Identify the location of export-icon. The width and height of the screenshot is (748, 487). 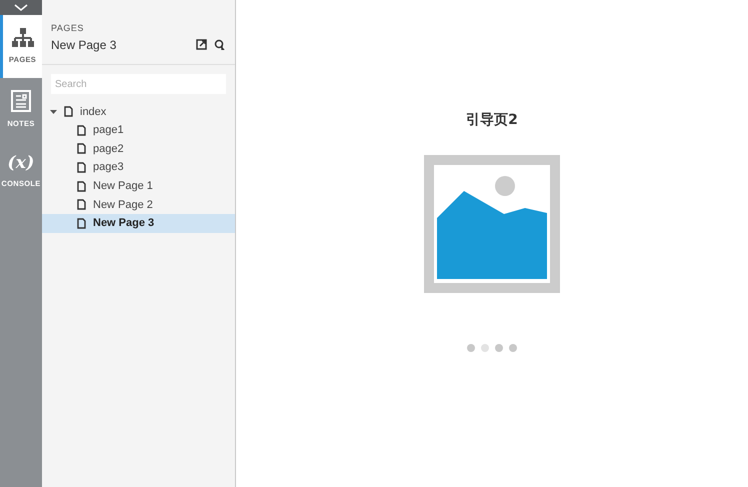
(201, 44).